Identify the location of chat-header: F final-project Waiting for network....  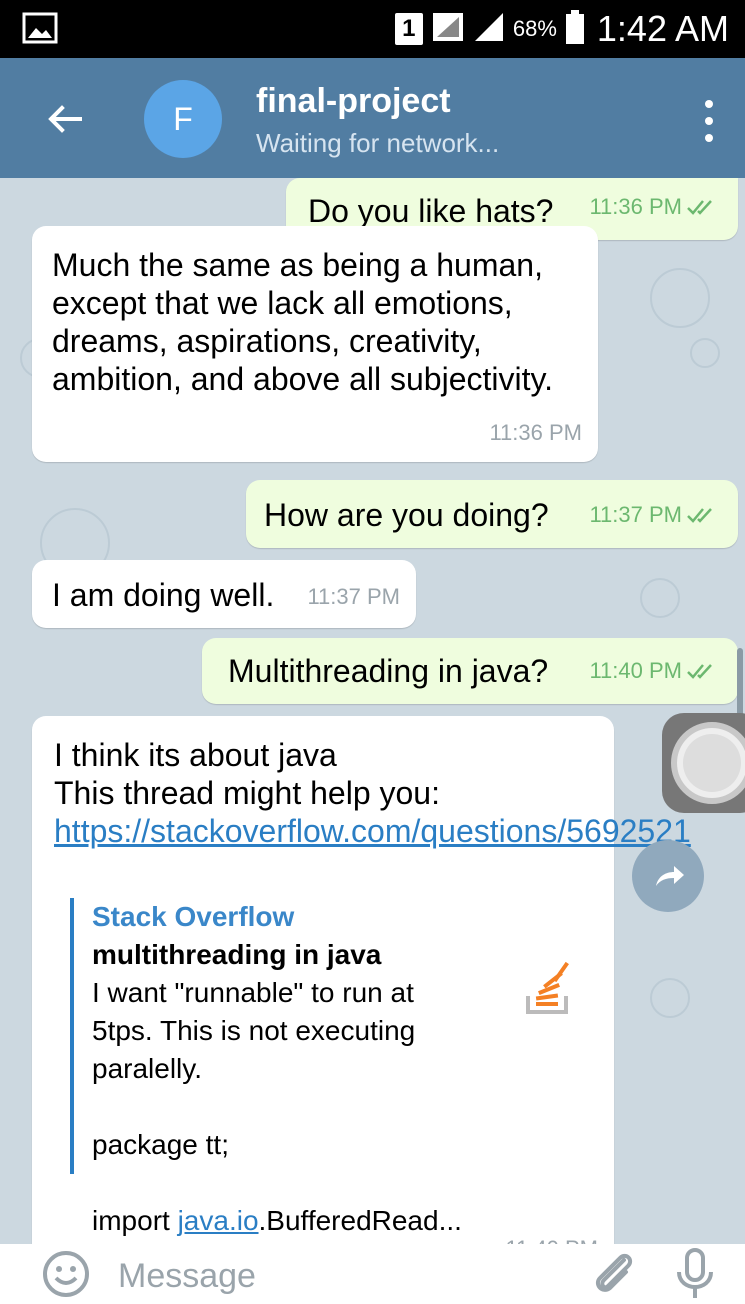
(372, 118).